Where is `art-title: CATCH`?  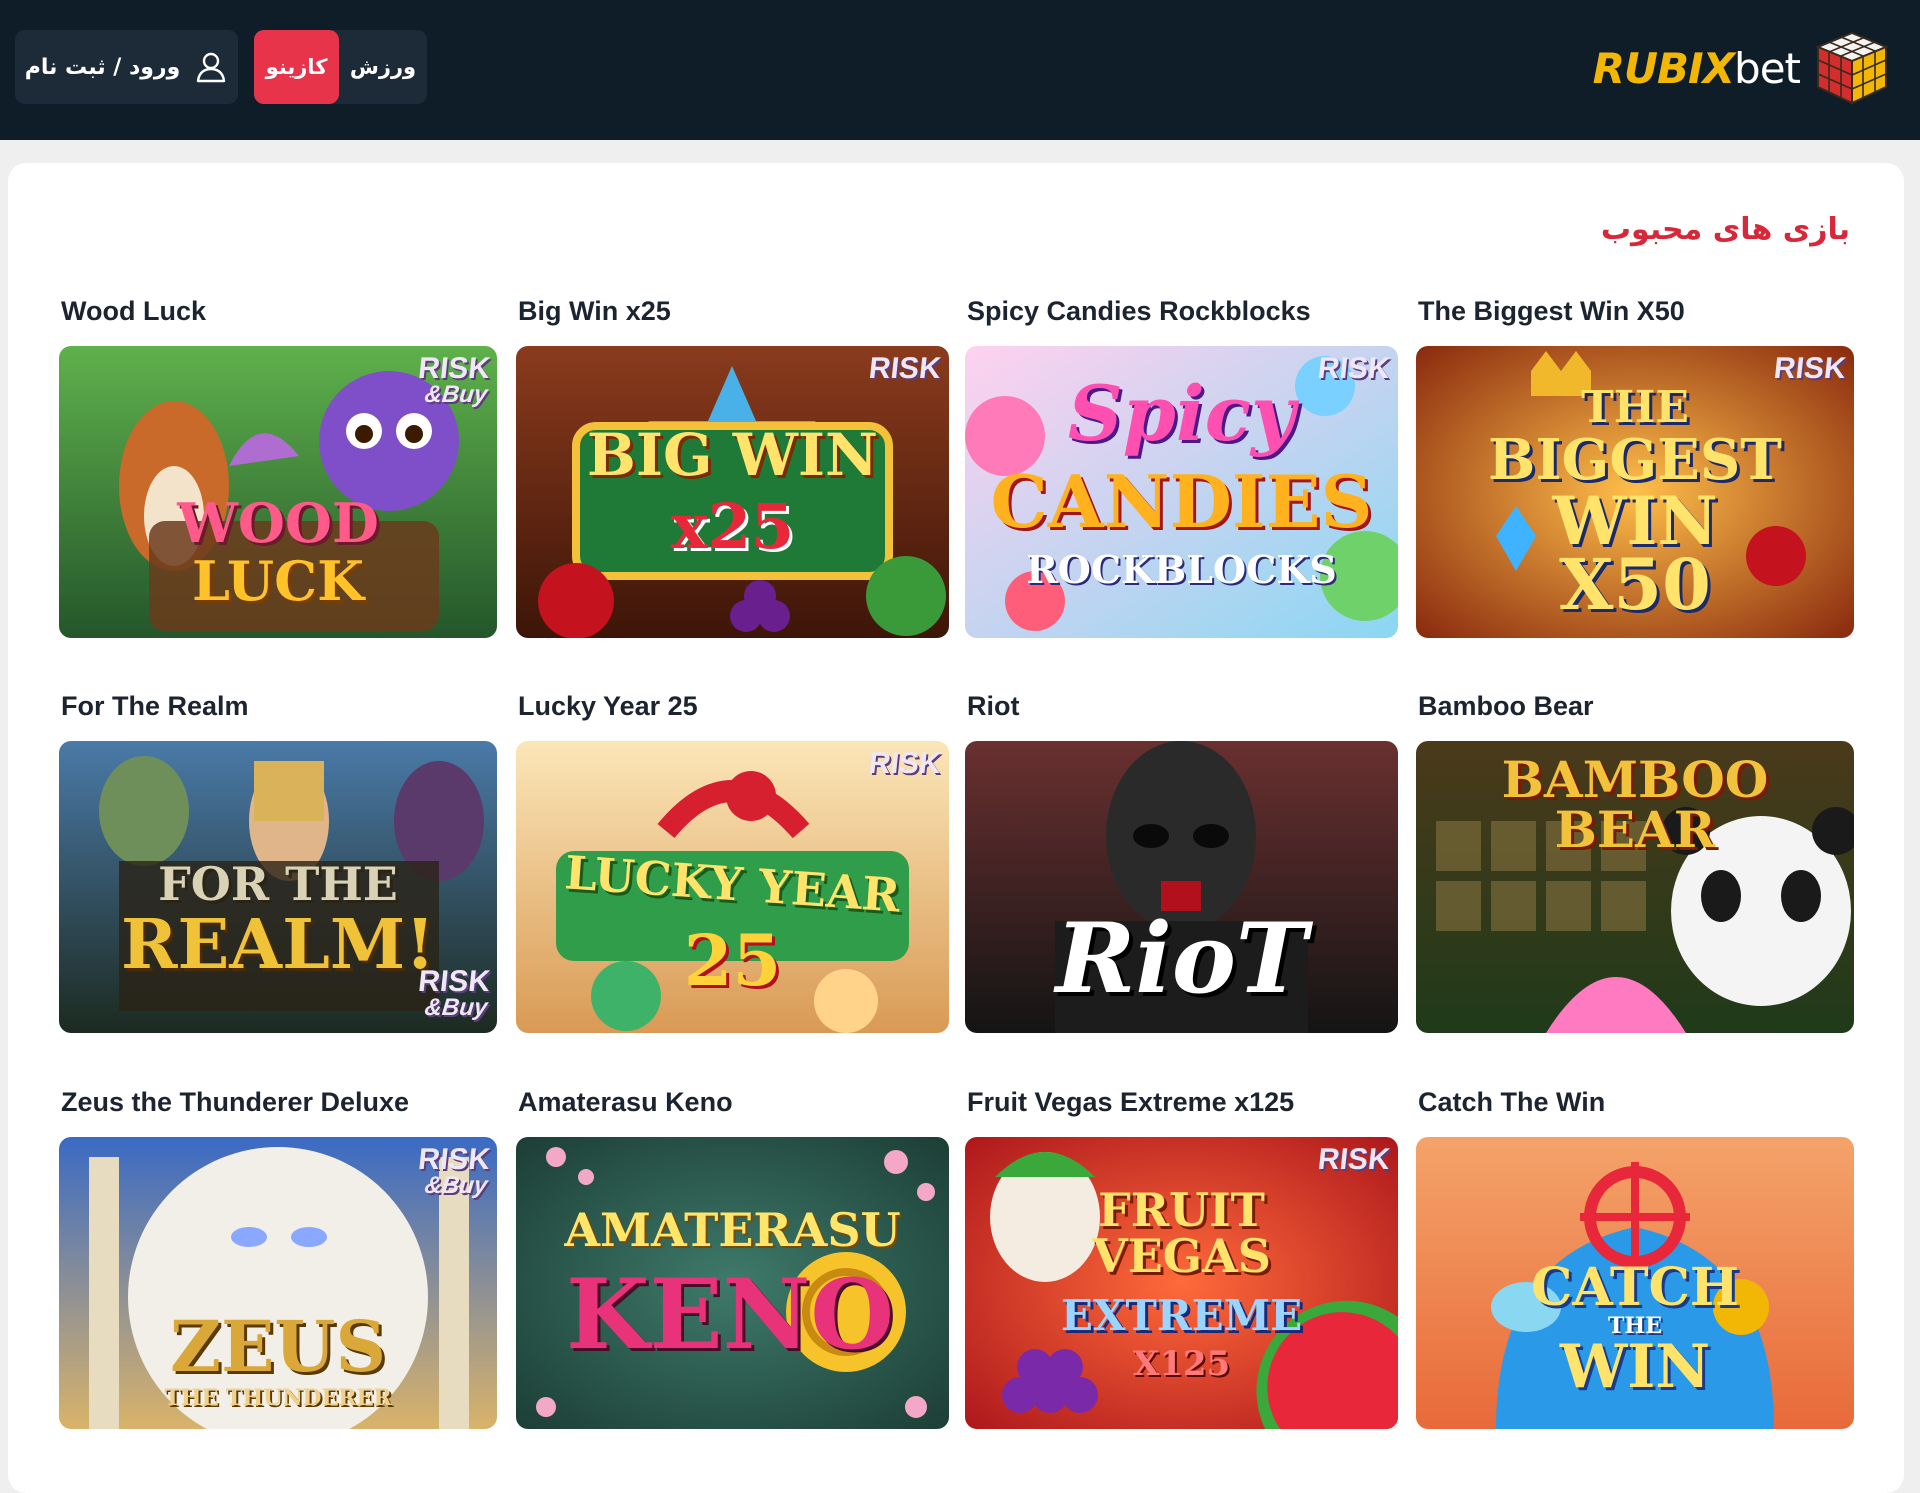 art-title: CATCH is located at coordinates (1635, 1287).